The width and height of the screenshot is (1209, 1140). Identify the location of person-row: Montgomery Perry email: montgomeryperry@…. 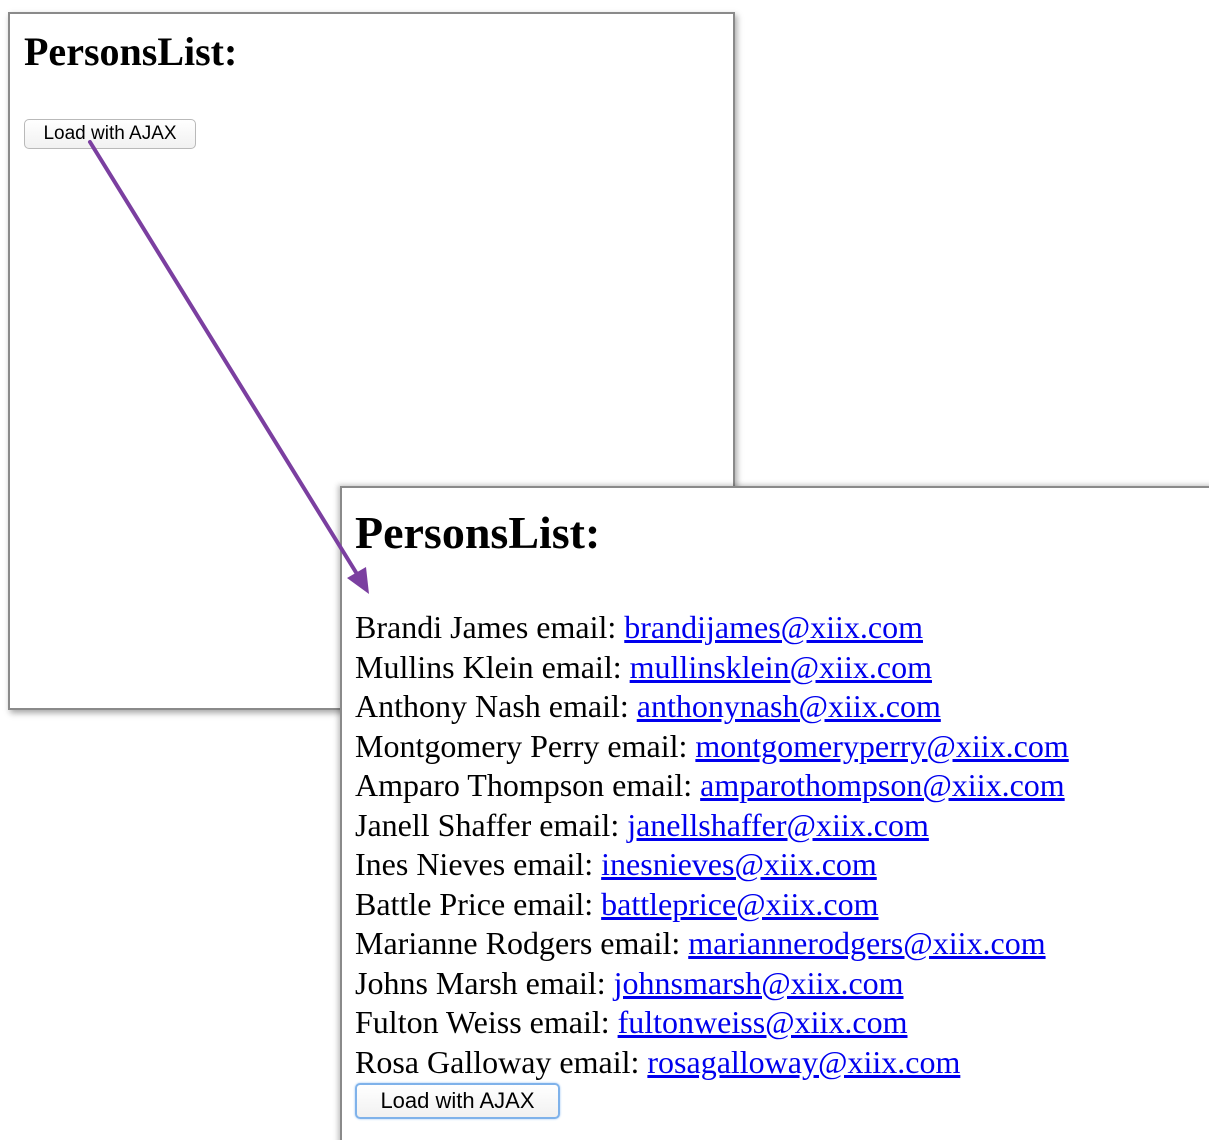
(712, 747).